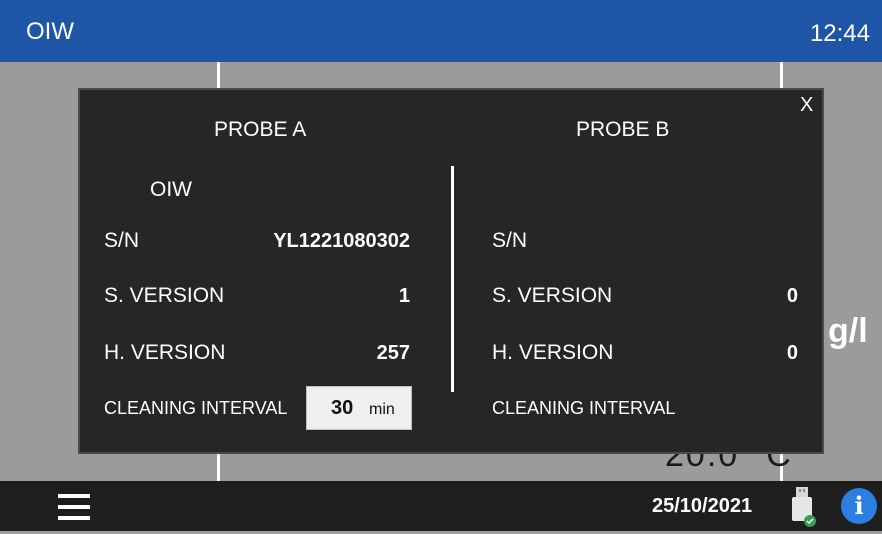 This screenshot has height=534, width=882. Describe the element at coordinates (74, 507) in the screenshot. I see `hamburger-menu-icon` at that location.